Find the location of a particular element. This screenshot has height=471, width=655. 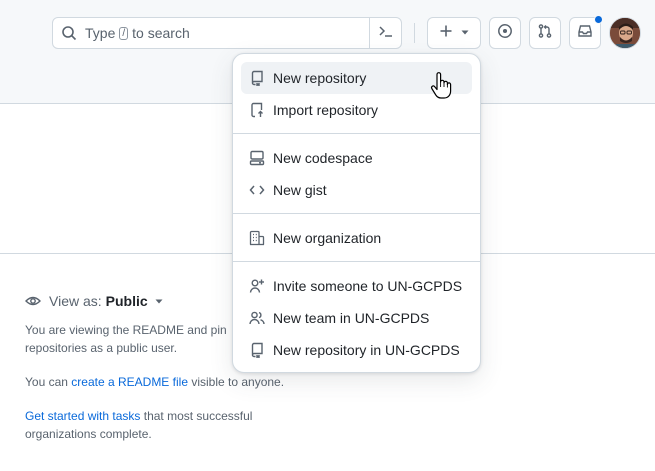

menu-item-label: Invite someone to UN-GCPDS is located at coordinates (368, 286).